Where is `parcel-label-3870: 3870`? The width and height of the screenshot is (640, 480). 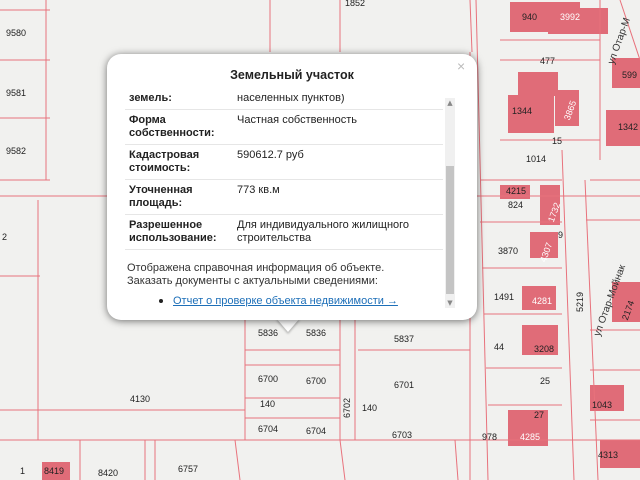 parcel-label-3870: 3870 is located at coordinates (508, 251).